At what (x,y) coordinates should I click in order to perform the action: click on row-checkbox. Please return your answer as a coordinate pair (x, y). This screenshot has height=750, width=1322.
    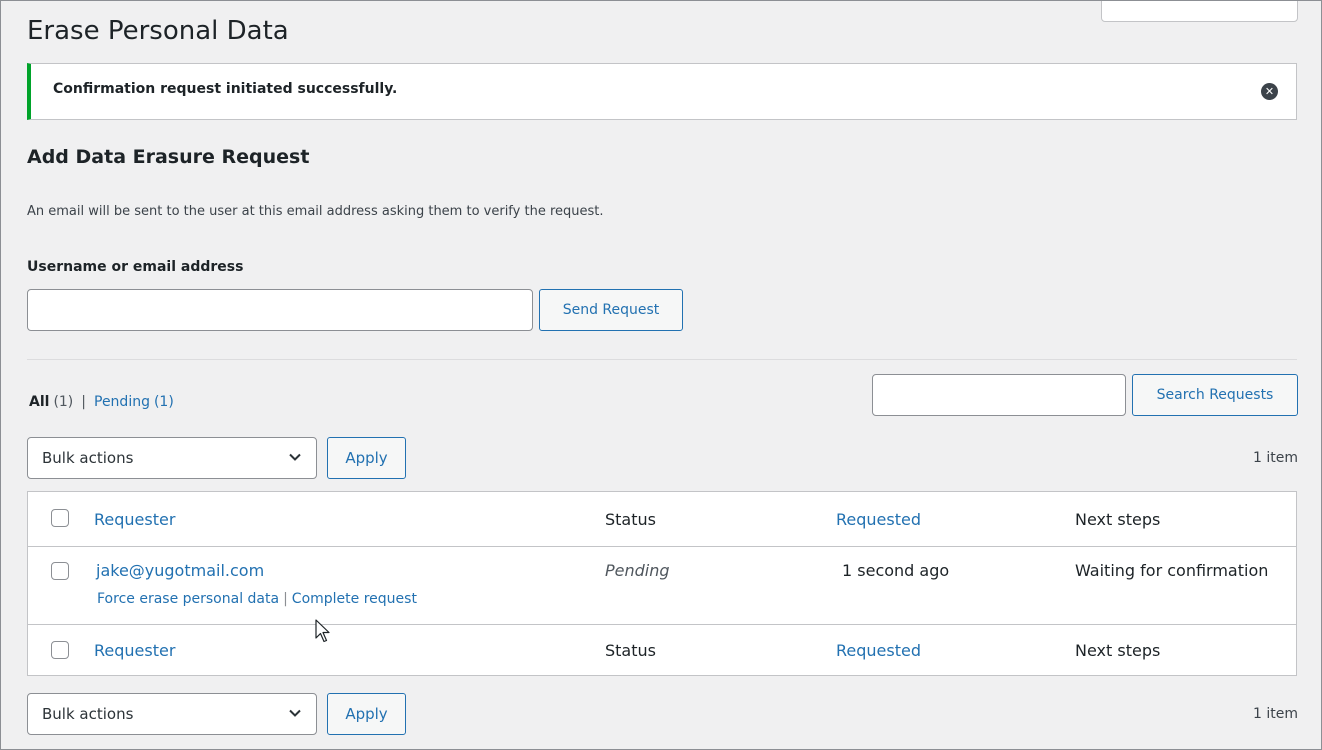
    Looking at the image, I should click on (60, 571).